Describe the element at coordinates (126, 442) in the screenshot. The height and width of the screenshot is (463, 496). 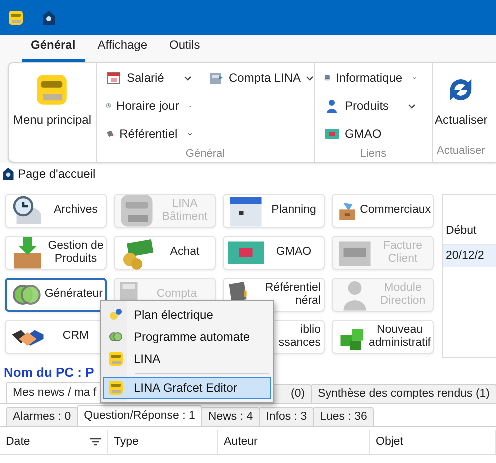
I see `column-header: Type` at that location.